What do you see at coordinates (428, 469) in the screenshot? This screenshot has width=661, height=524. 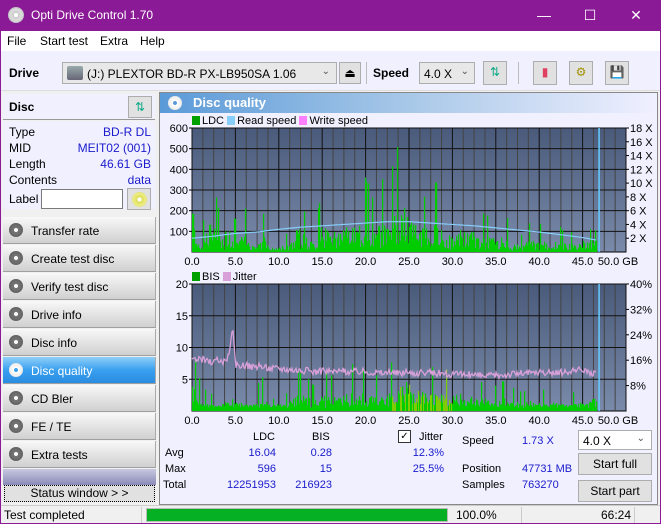 I see `stats-max-jitter: 25.5%` at bounding box center [428, 469].